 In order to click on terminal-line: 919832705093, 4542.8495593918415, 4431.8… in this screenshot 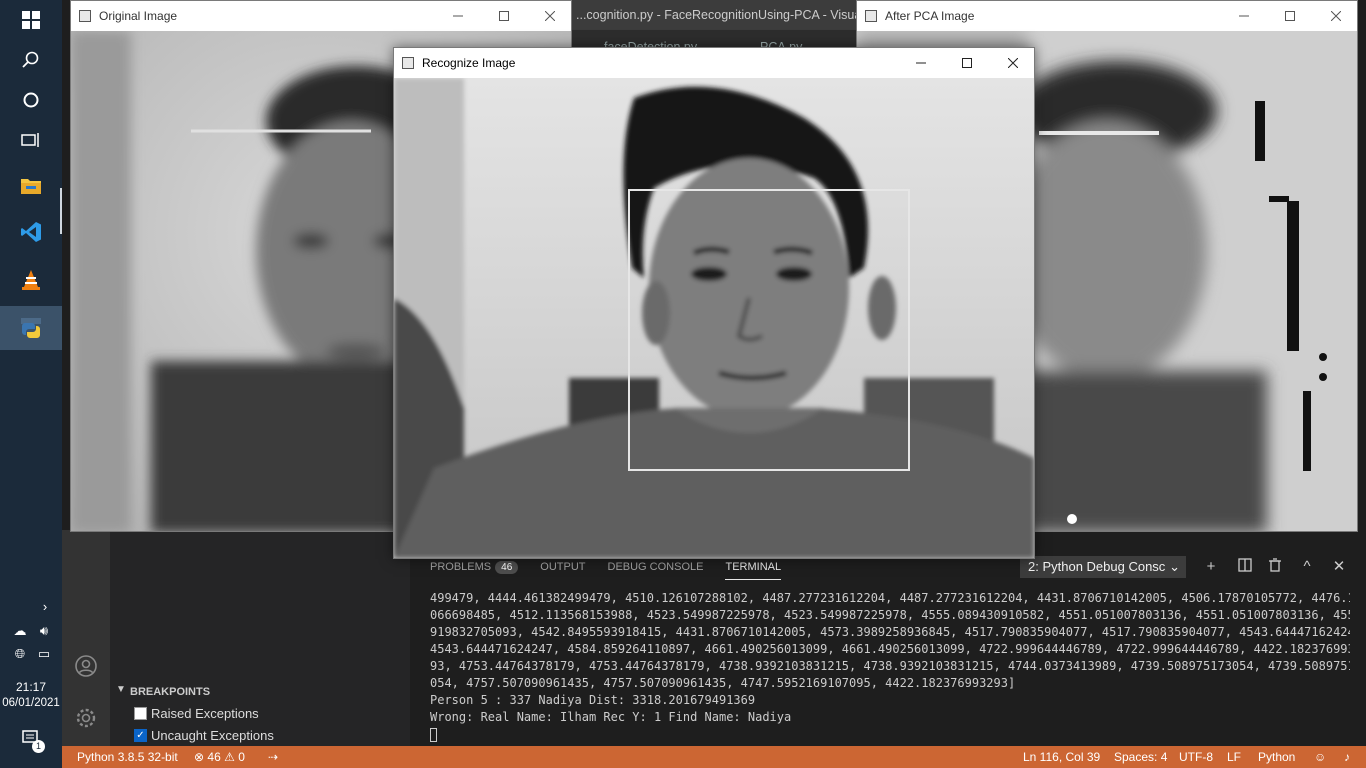, I will do `click(890, 632)`.